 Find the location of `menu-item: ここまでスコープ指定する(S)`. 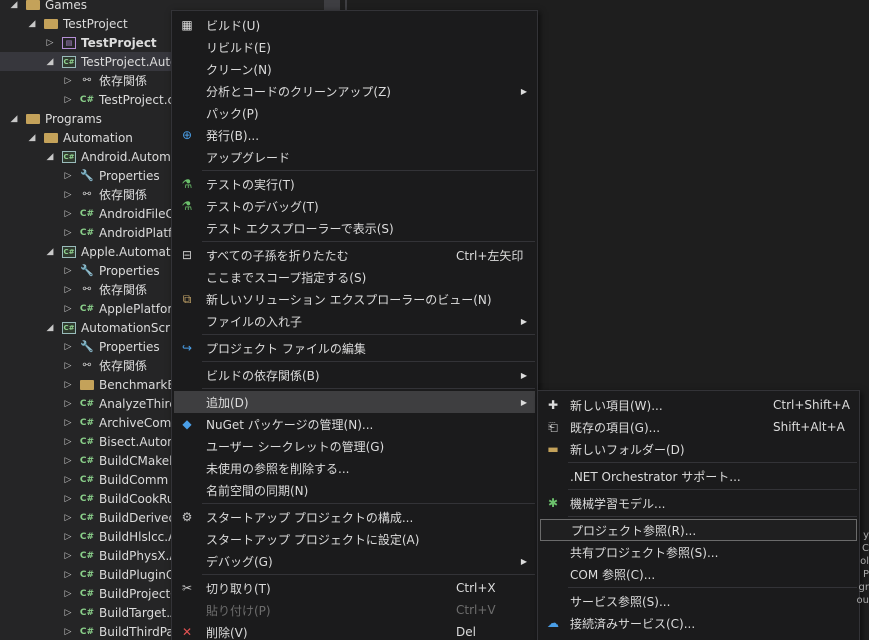

menu-item: ここまでスコープ指定する(S) is located at coordinates (354, 277).